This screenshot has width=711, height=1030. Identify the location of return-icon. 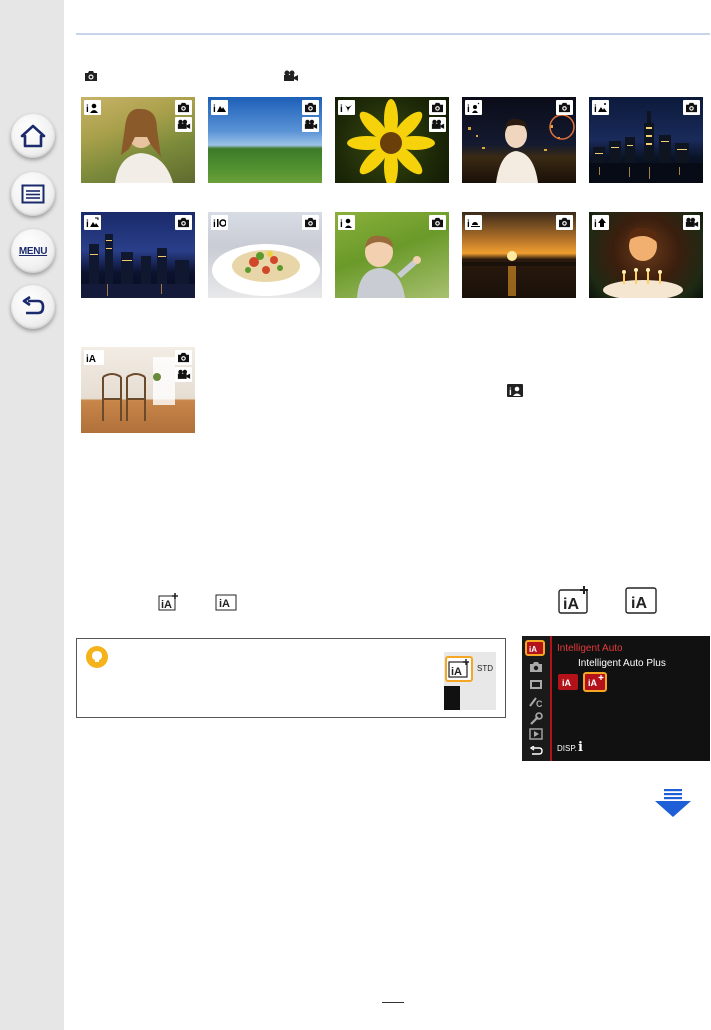
(536, 750).